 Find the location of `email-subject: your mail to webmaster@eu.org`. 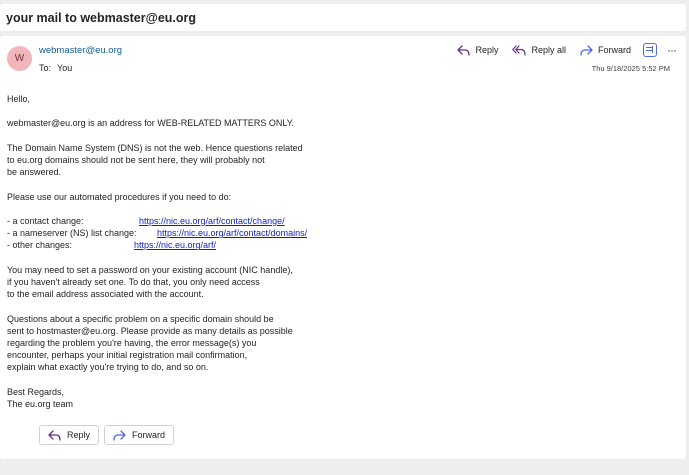

email-subject: your mail to webmaster@eu.org is located at coordinates (101, 18).